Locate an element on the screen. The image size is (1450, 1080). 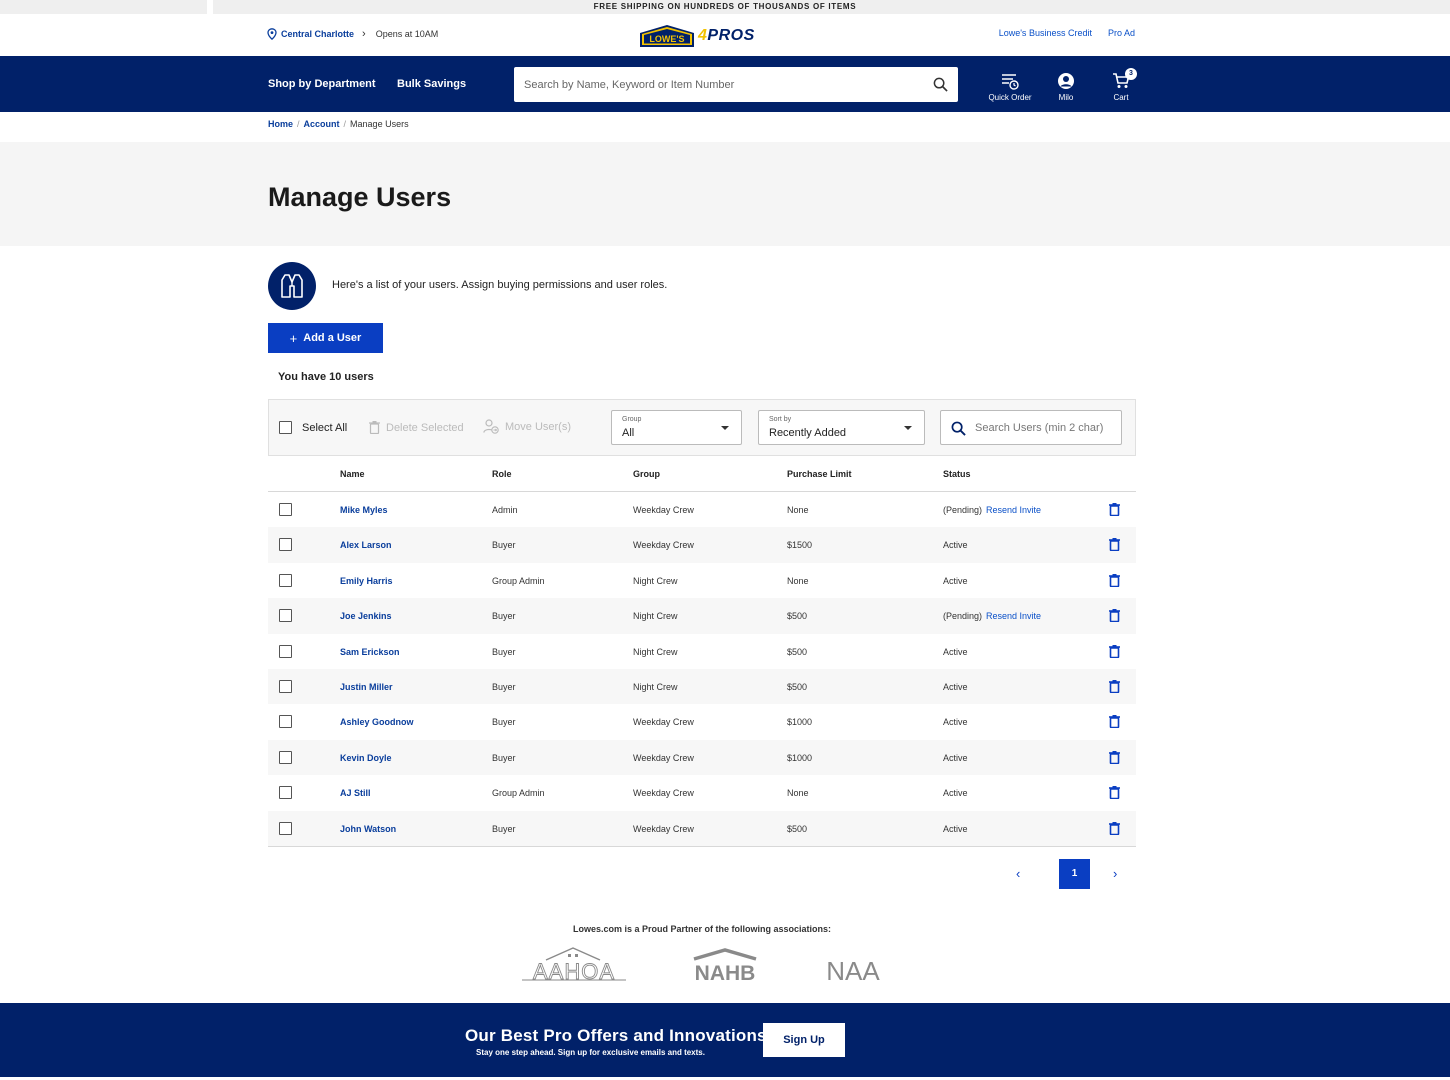
move-users-button: Move User(s) is located at coordinates (527, 426).